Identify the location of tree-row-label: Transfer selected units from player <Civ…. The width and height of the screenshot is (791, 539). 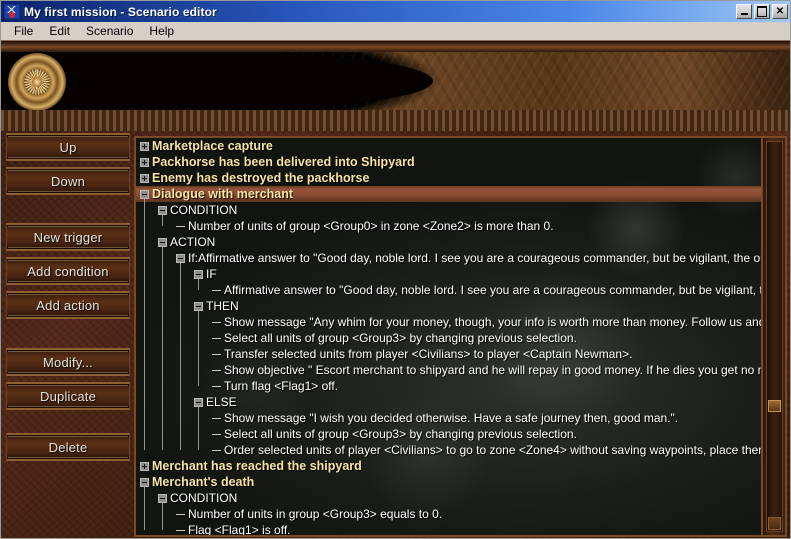
(428, 354).